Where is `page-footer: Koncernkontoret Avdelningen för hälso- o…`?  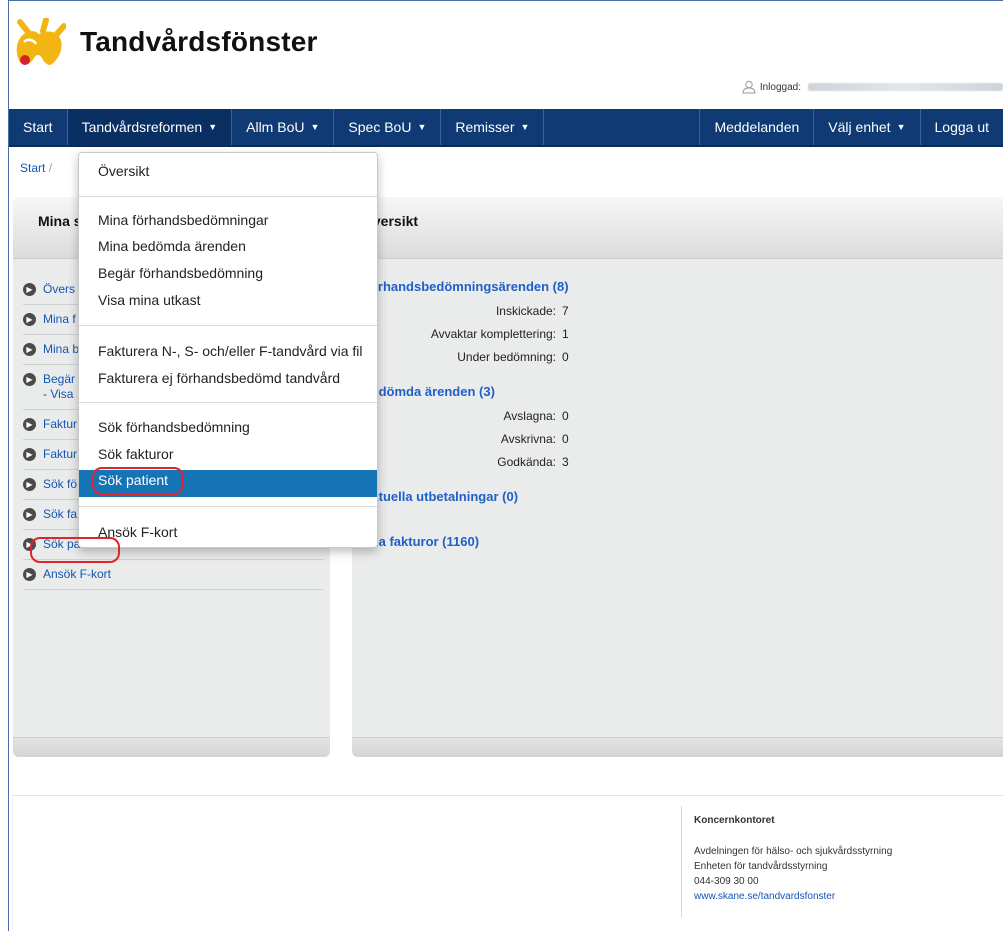
page-footer: Koncernkontoret Avdelningen för hälso- o… is located at coordinates (507, 863).